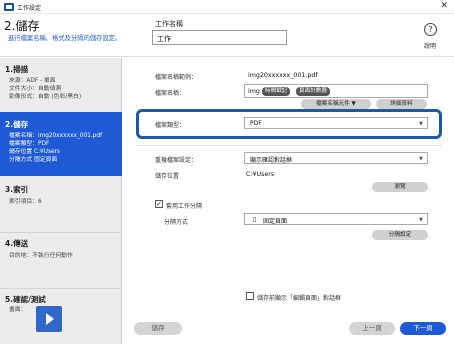 Image resolution: width=454 pixels, height=344 pixels. Describe the element at coordinates (61, 261) in the screenshot. I see `sidebar-item-send: 4.傳送 目的地：不執行任何動作` at that location.